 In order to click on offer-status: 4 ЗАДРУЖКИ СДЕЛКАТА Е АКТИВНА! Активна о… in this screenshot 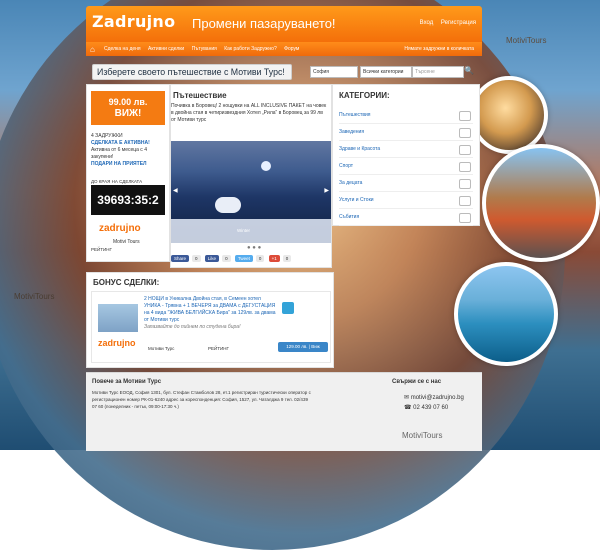, I will do `click(130, 150)`.